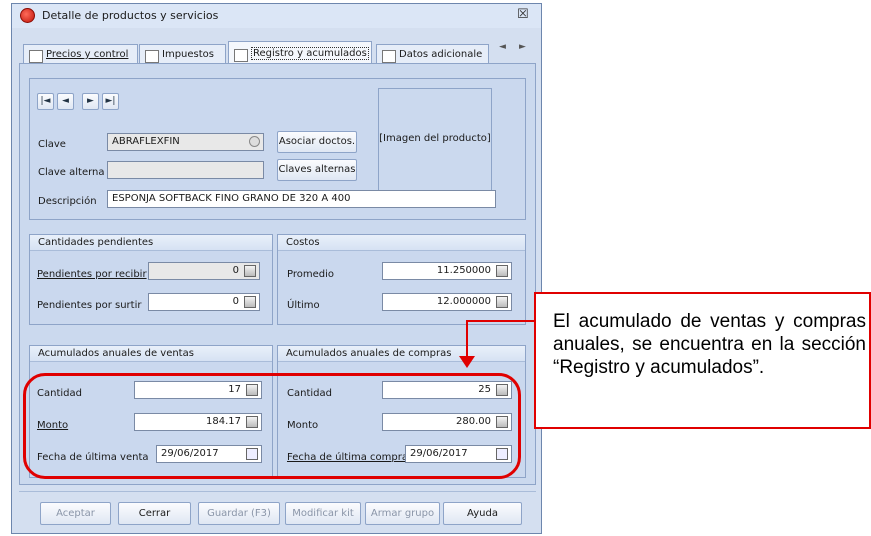  What do you see at coordinates (311, 274) in the screenshot?
I see `promedio-label: Promedio` at bounding box center [311, 274].